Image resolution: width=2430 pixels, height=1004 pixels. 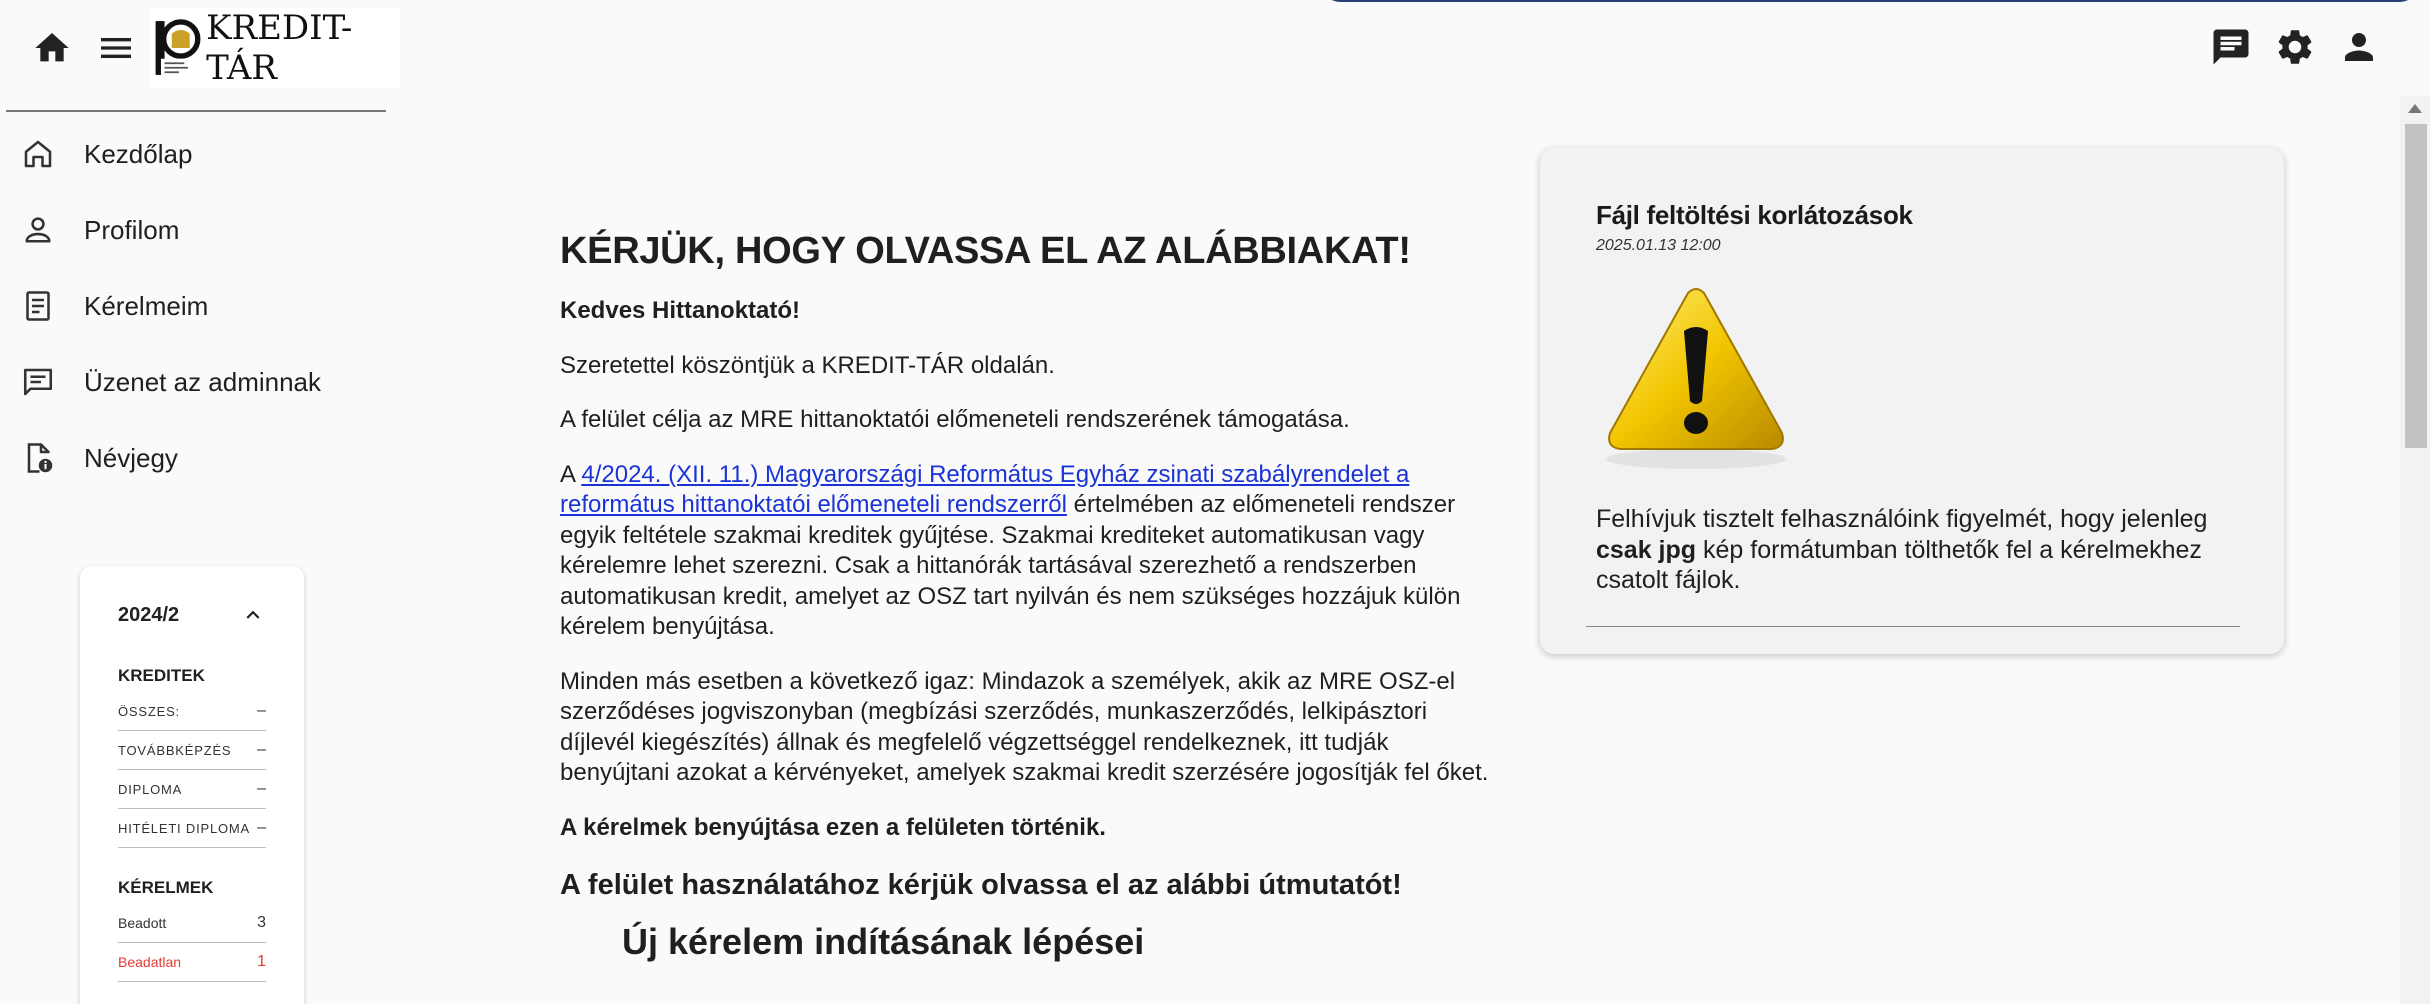 What do you see at coordinates (1646, 549) in the screenshot?
I see `notice-text-bold: csak jpg` at bounding box center [1646, 549].